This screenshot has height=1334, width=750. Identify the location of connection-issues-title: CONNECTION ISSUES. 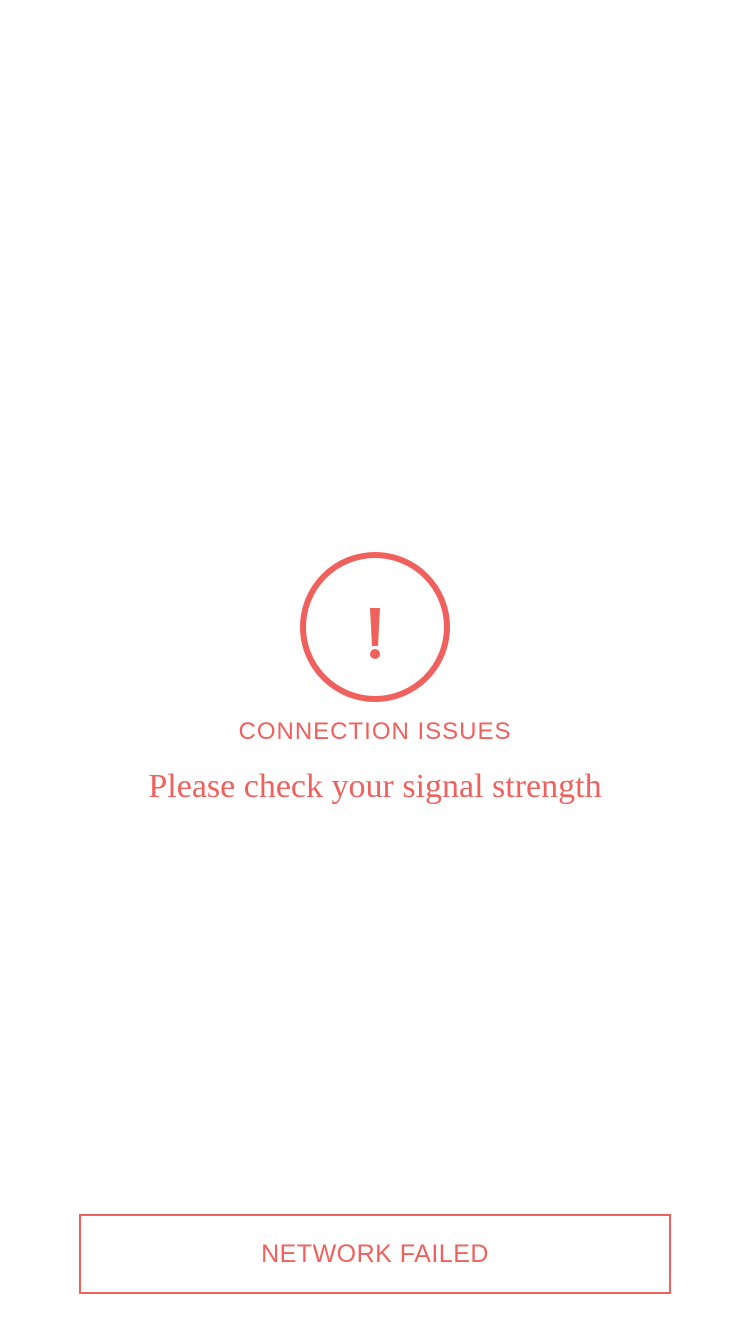
(375, 731).